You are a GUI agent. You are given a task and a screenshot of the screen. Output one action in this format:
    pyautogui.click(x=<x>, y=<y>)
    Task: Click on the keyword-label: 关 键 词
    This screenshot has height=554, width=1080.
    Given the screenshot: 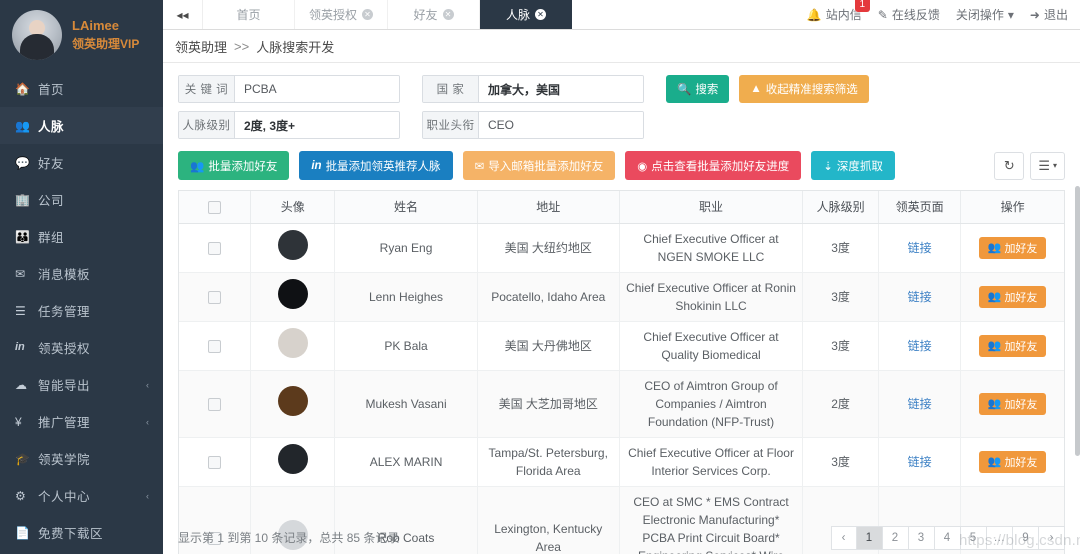 What is the action you would take?
    pyautogui.click(x=207, y=89)
    